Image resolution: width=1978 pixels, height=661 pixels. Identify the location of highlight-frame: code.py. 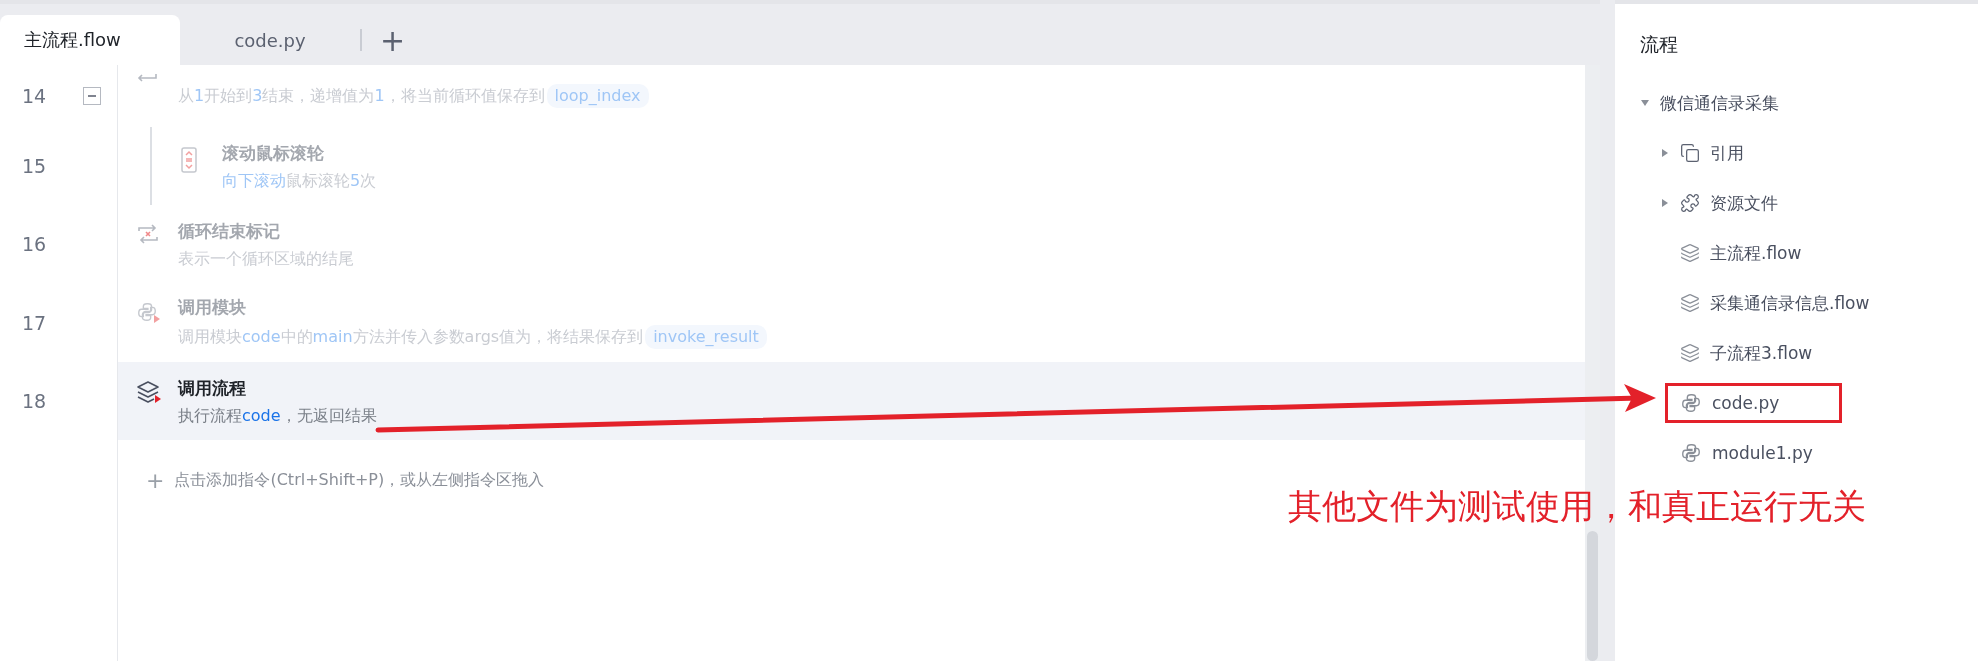
(1754, 403).